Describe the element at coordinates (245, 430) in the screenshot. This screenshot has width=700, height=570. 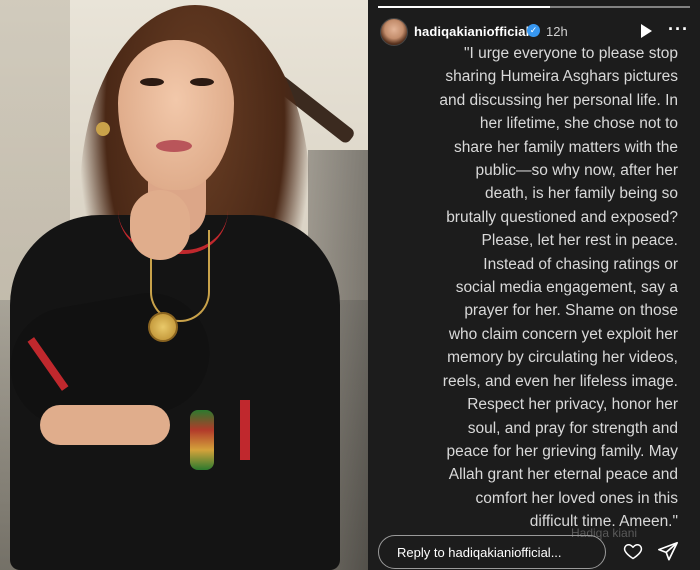
I see `red-sleeve-cuff-right` at that location.